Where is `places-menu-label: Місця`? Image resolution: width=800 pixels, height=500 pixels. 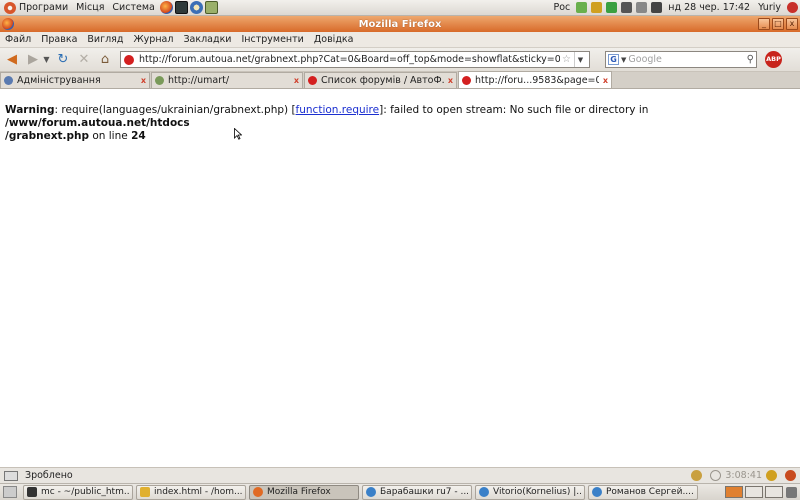
places-menu-label: Місця is located at coordinates (90, 7).